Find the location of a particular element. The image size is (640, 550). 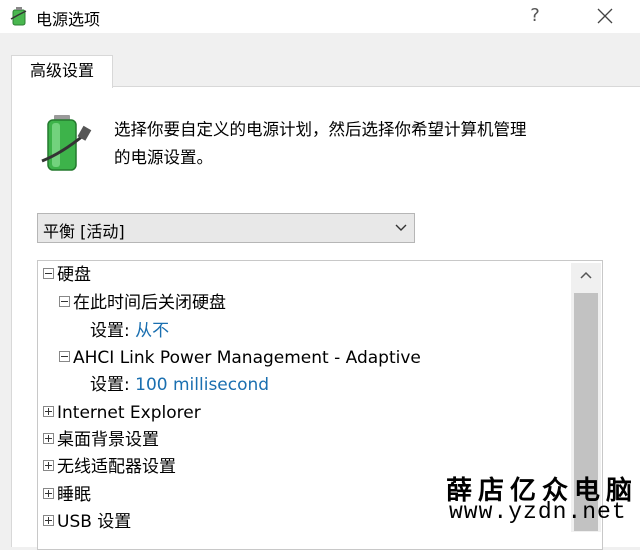

description-line-2: 的电源设置。 is located at coordinates (163, 157).